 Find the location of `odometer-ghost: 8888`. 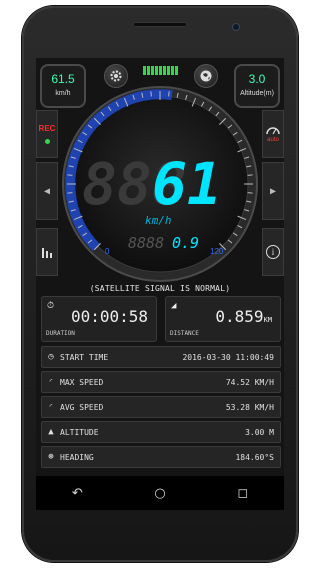

odometer-ghost: 8888 is located at coordinates (146, 243).